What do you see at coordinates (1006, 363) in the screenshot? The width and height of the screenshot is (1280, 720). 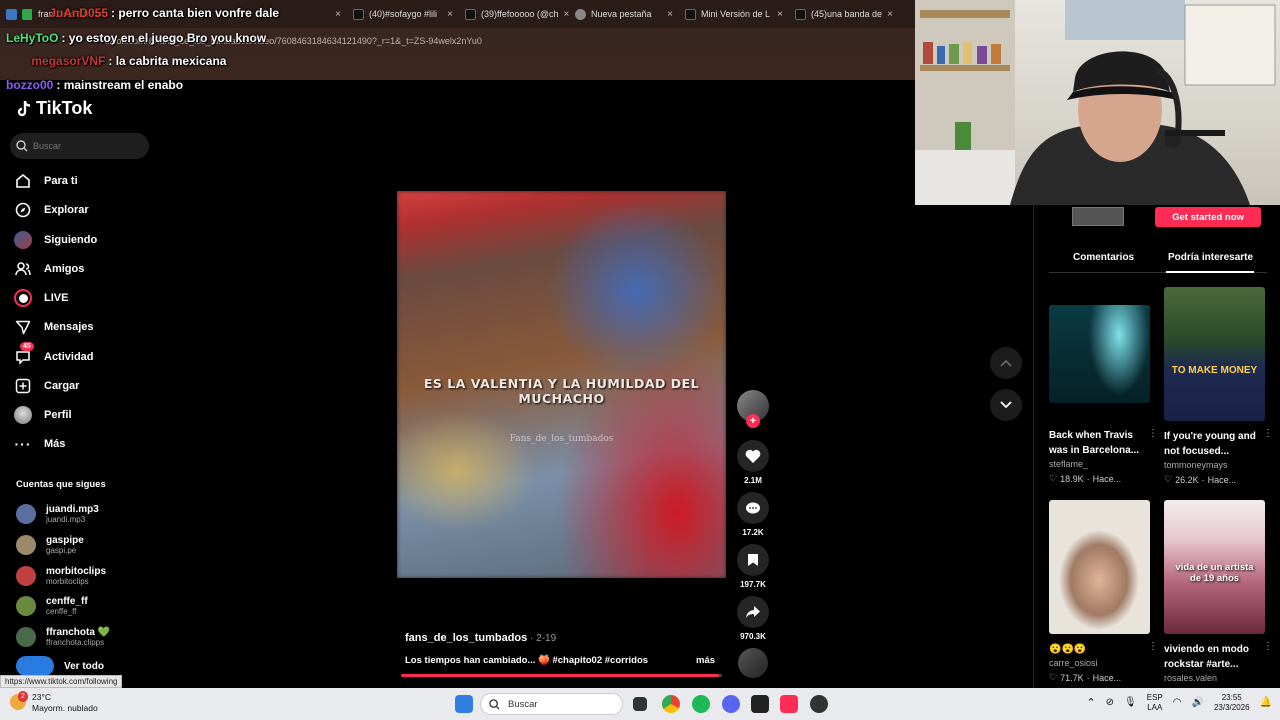 I see `previous-video-button` at bounding box center [1006, 363].